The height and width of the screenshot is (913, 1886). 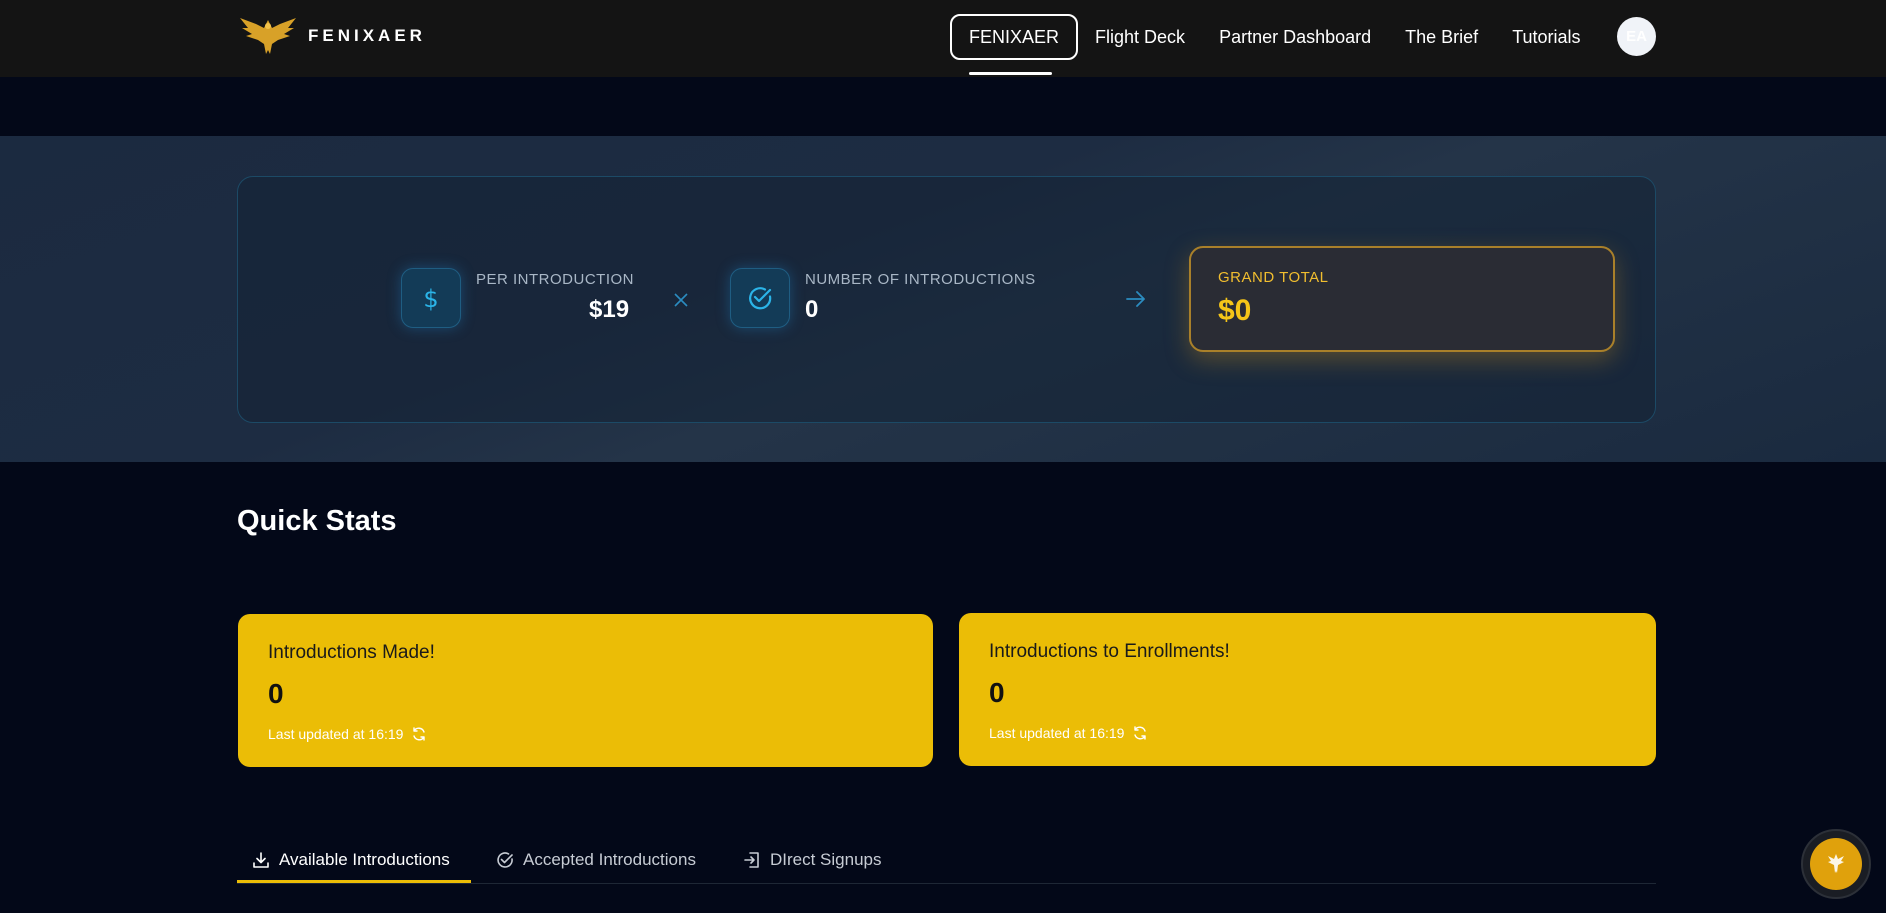 I want to click on dollar-icon-box: $, so click(x=431, y=298).